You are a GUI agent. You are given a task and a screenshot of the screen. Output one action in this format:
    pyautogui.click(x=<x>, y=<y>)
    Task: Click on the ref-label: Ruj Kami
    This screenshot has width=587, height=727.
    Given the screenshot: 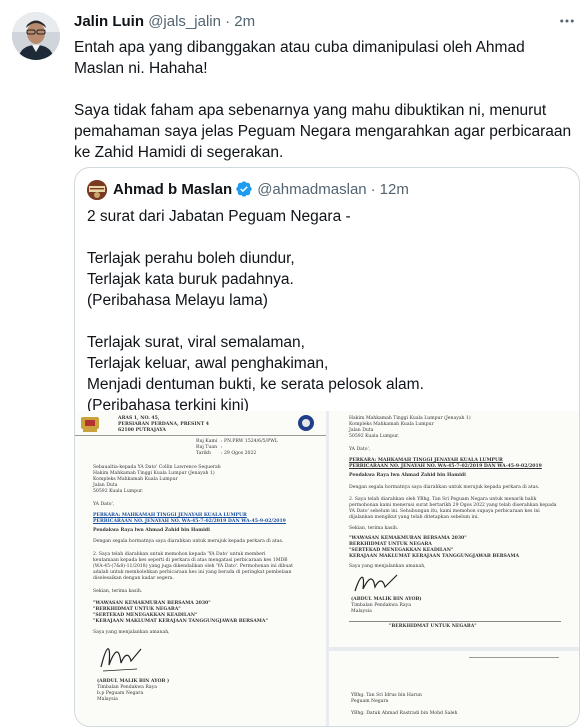 What is the action you would take?
    pyautogui.click(x=207, y=441)
    